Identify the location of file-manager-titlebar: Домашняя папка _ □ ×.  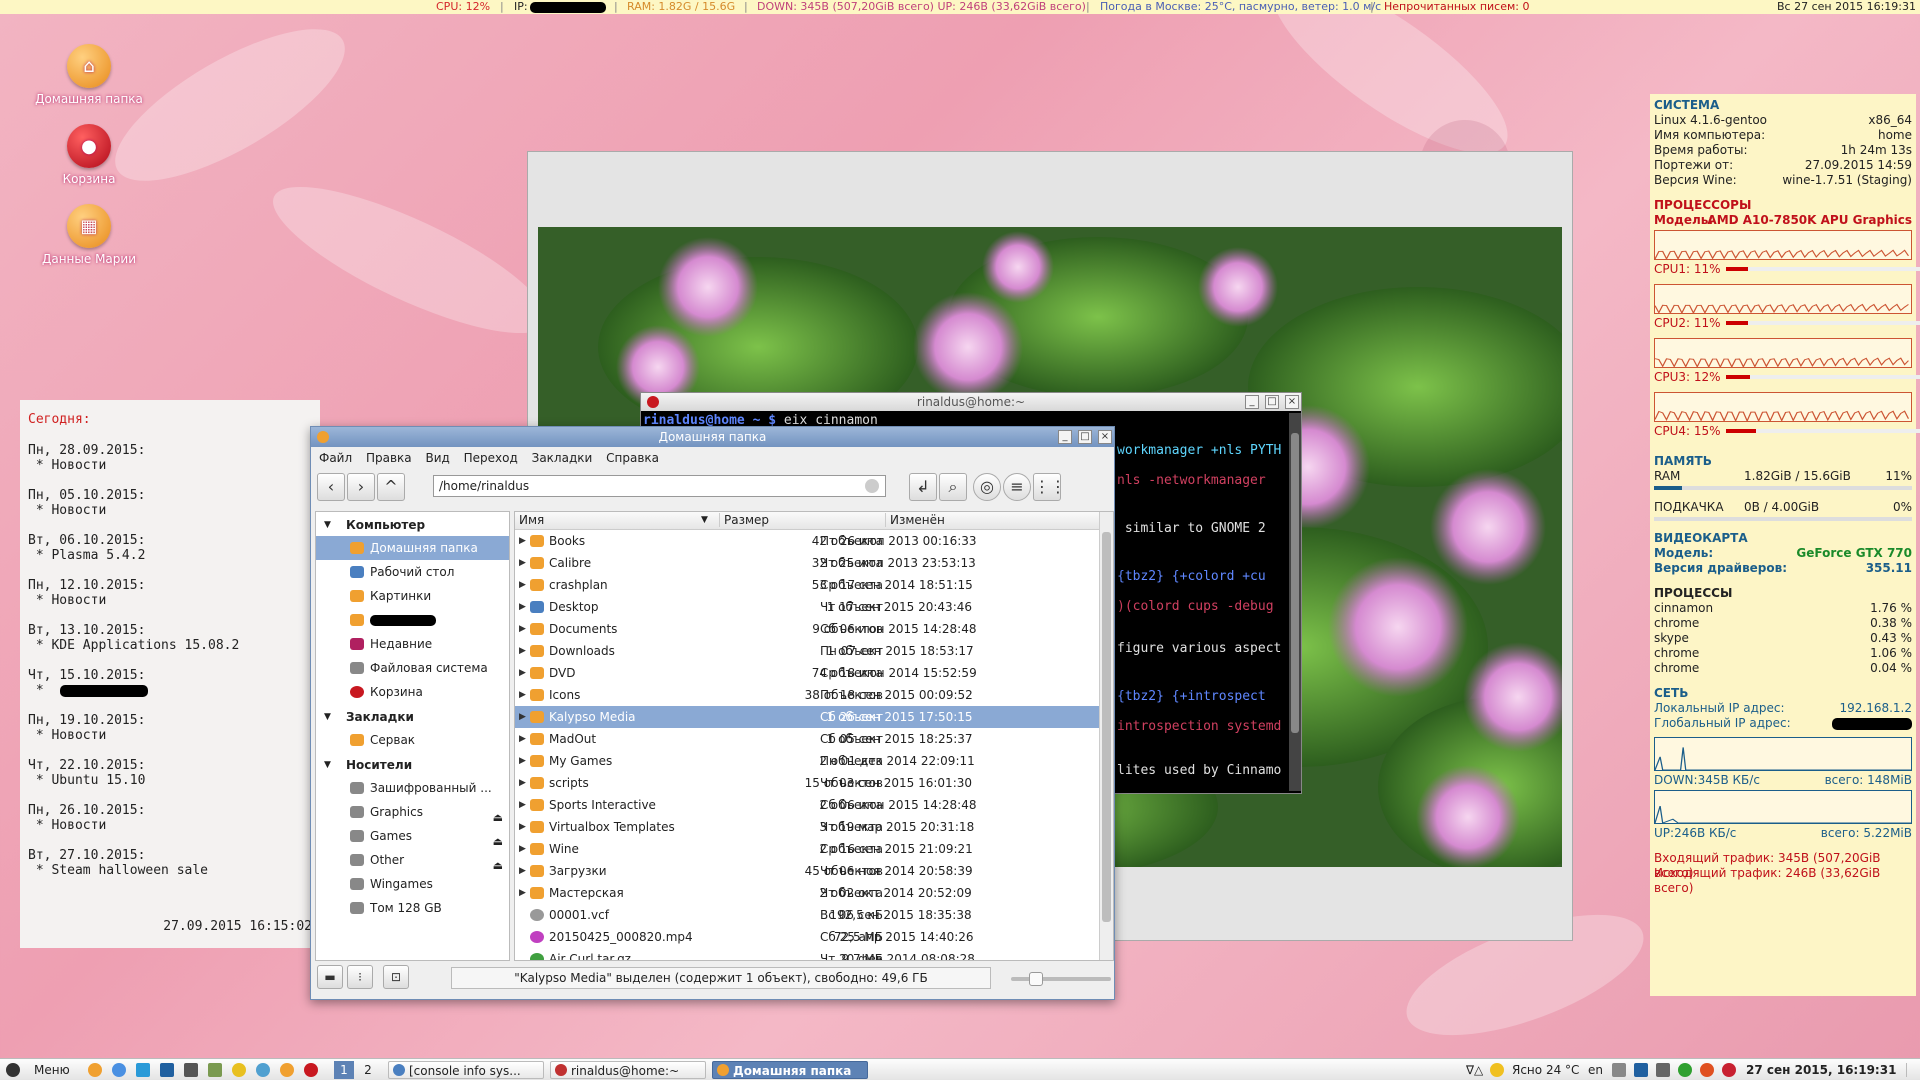
(712, 437).